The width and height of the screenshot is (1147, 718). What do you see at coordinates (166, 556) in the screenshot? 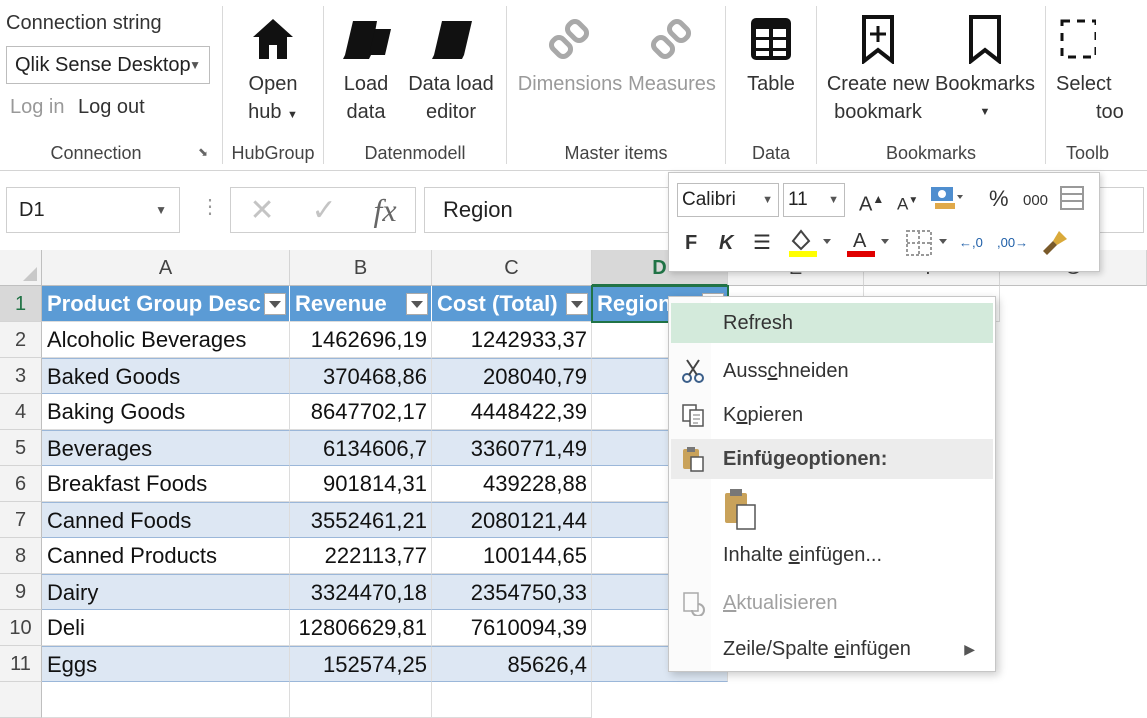
I see `product-cell: Canned Products` at bounding box center [166, 556].